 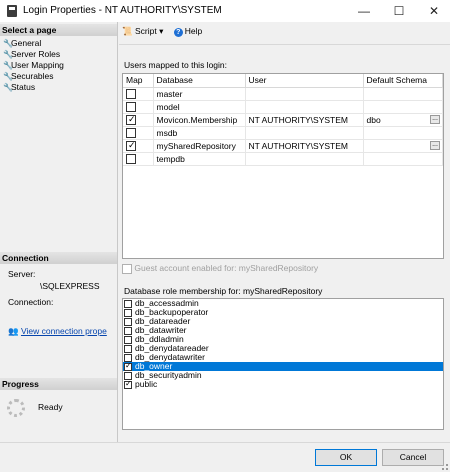 I want to click on maximize-button: ☐, so click(x=399, y=11).